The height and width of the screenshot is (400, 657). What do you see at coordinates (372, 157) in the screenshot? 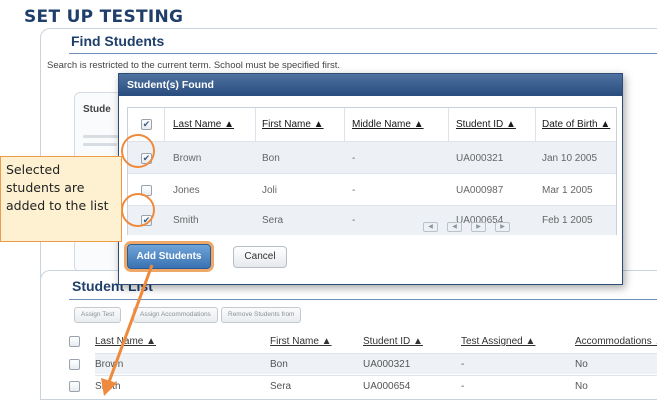
I see `table-row: ✔ Brown Bon - UA000321 Jan 10 2005` at bounding box center [372, 157].